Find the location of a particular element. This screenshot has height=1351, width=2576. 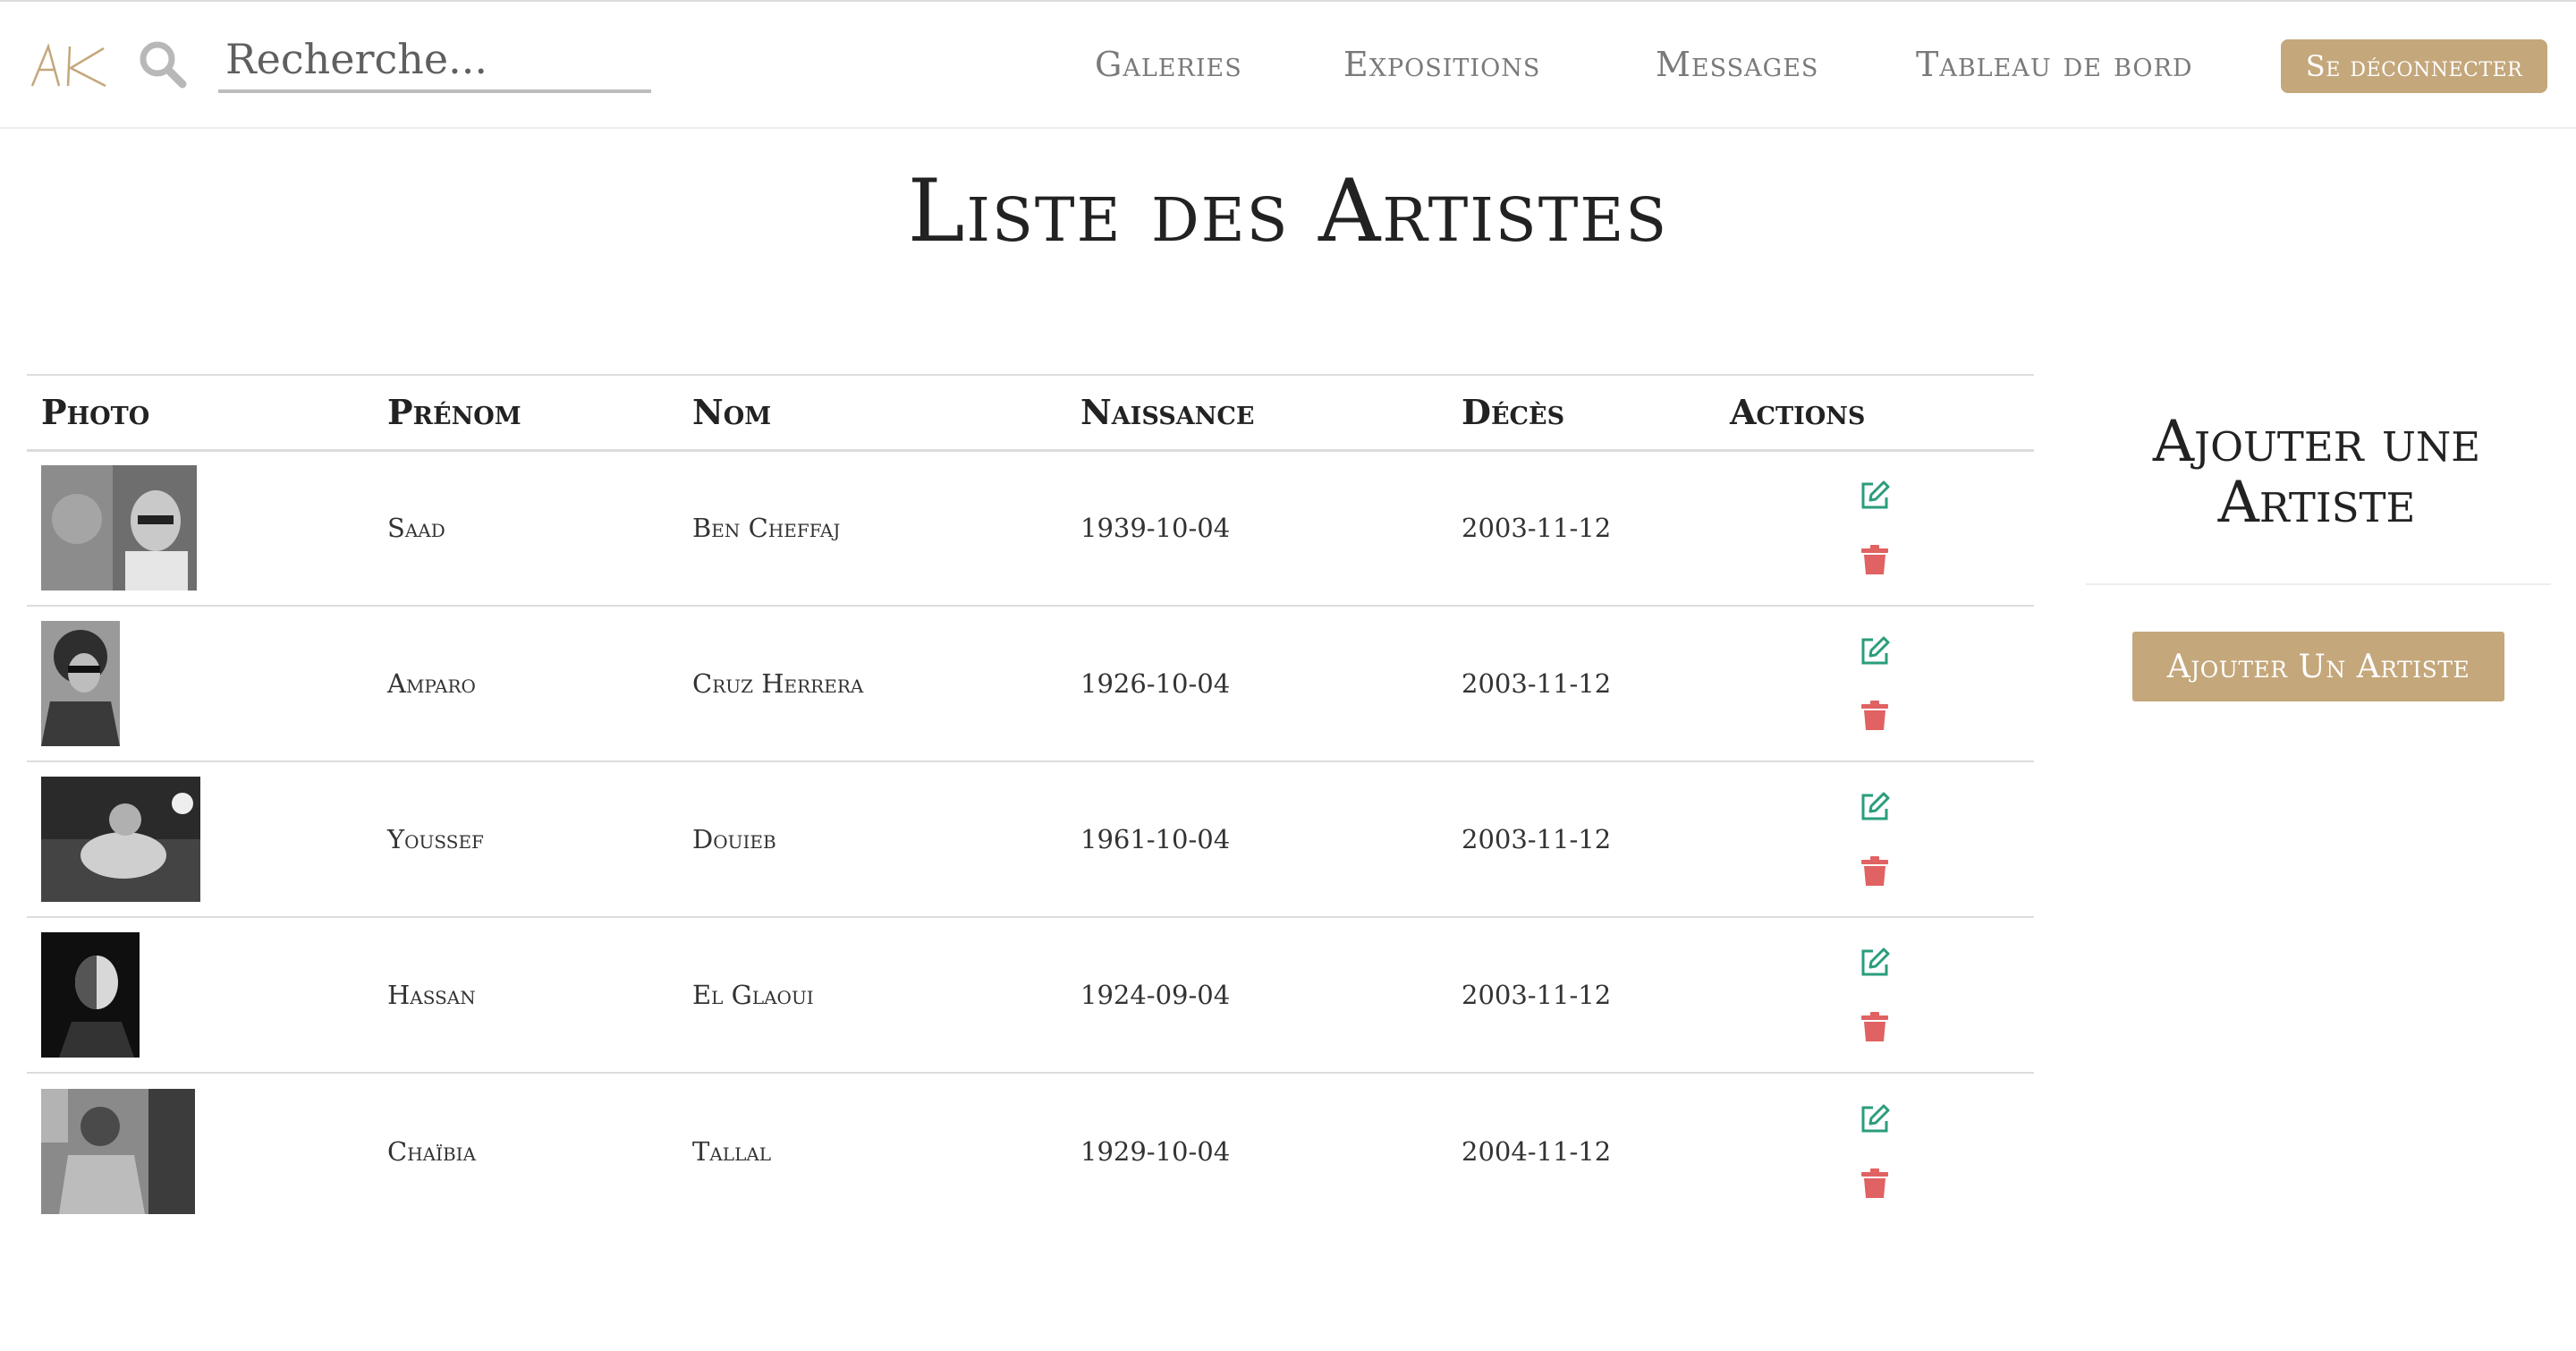

cell-deces: 2004-11-12 is located at coordinates (1537, 1151).